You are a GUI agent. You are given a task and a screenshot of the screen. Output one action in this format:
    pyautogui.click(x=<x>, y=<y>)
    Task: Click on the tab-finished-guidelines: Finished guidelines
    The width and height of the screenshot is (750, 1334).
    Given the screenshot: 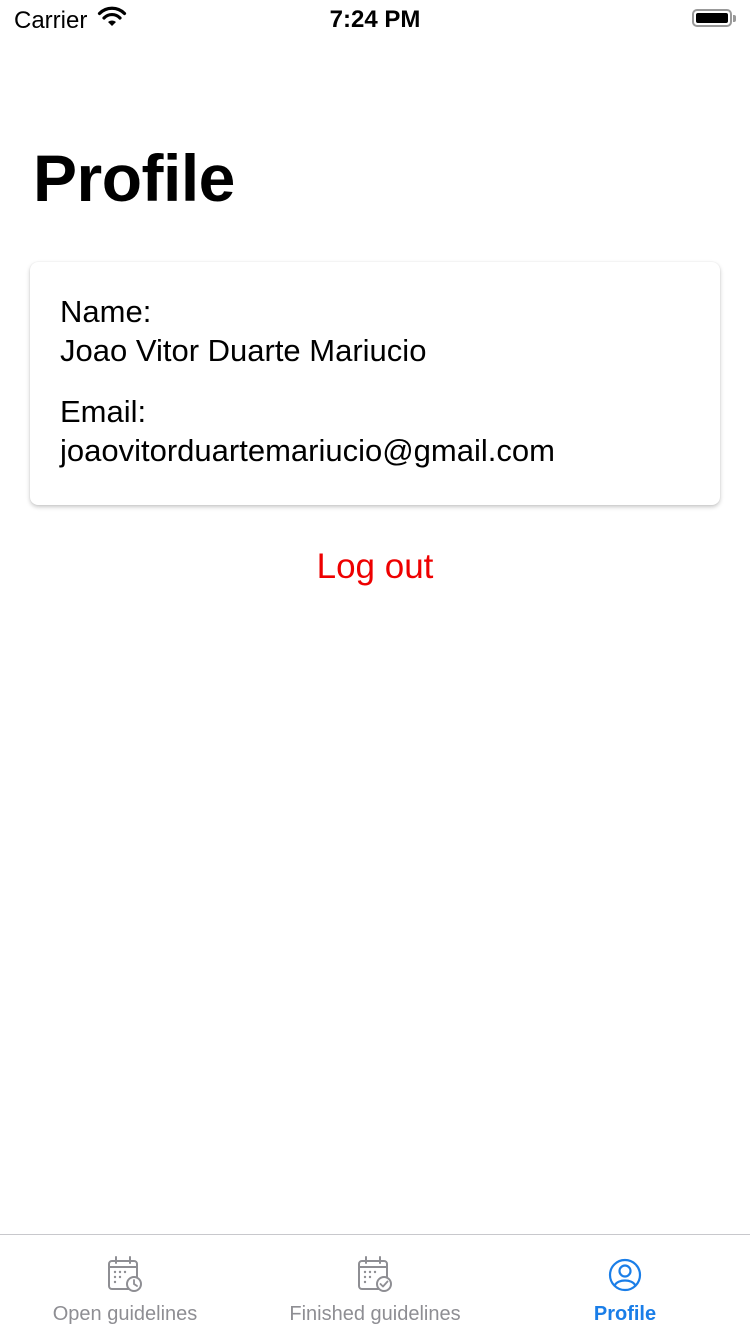 What is the action you would take?
    pyautogui.click(x=375, y=1284)
    